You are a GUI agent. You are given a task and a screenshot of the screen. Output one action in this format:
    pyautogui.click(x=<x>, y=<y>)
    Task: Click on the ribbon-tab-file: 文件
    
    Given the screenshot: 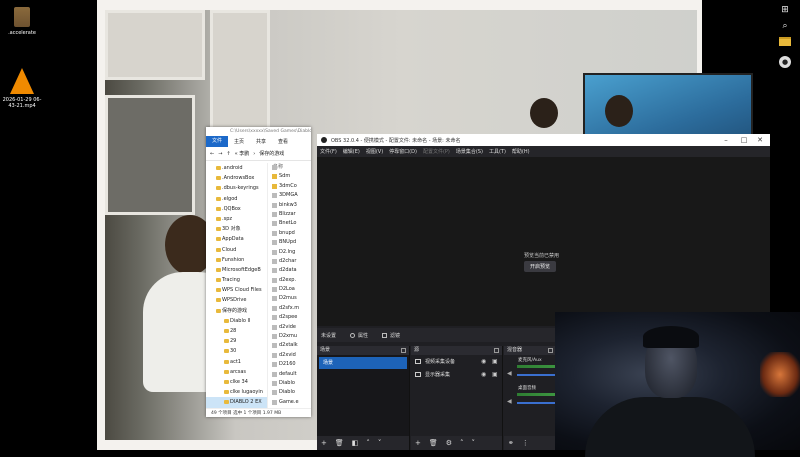 What is the action you would take?
    pyautogui.click(x=217, y=141)
    